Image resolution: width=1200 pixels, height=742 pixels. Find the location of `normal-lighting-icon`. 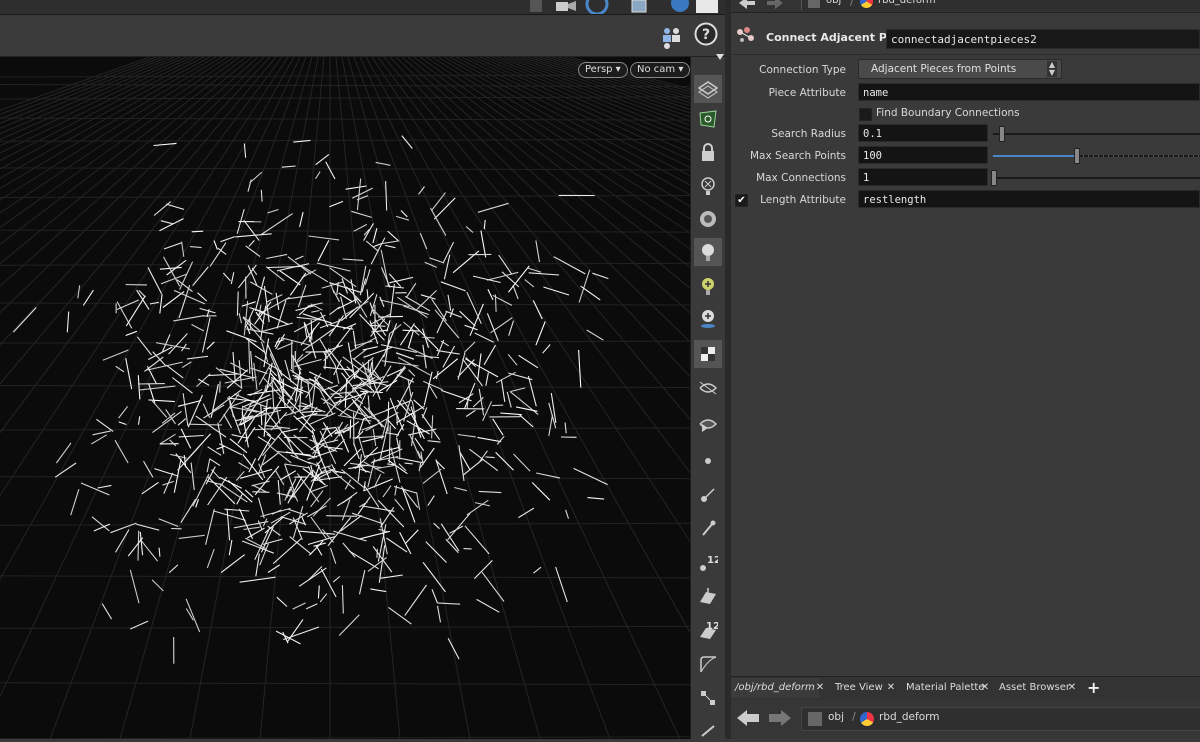

normal-lighting-icon is located at coordinates (708, 252).